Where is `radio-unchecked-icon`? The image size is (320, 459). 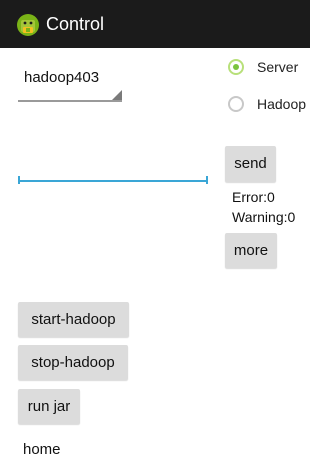 radio-unchecked-icon is located at coordinates (236, 104).